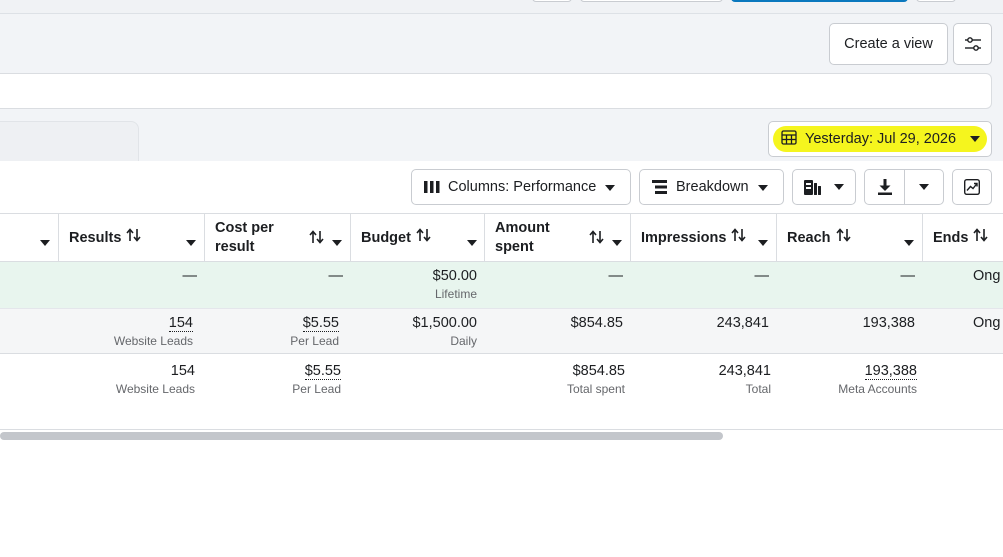 This screenshot has height=557, width=1003. What do you see at coordinates (444, 331) in the screenshot?
I see `cell-budget: $1,500.00 Daily` at bounding box center [444, 331].